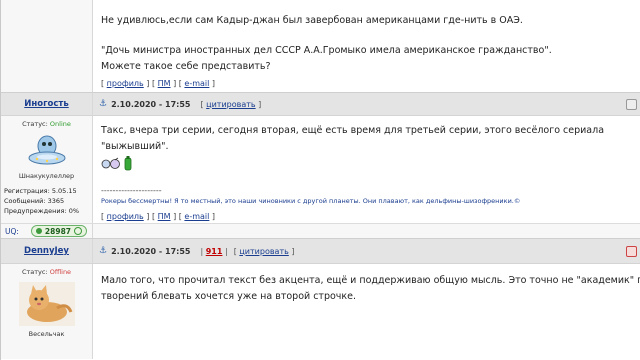 The height and width of the screenshot is (360, 640). Describe the element at coordinates (60, 272) in the screenshot. I see `offline-status: Offline` at that location.